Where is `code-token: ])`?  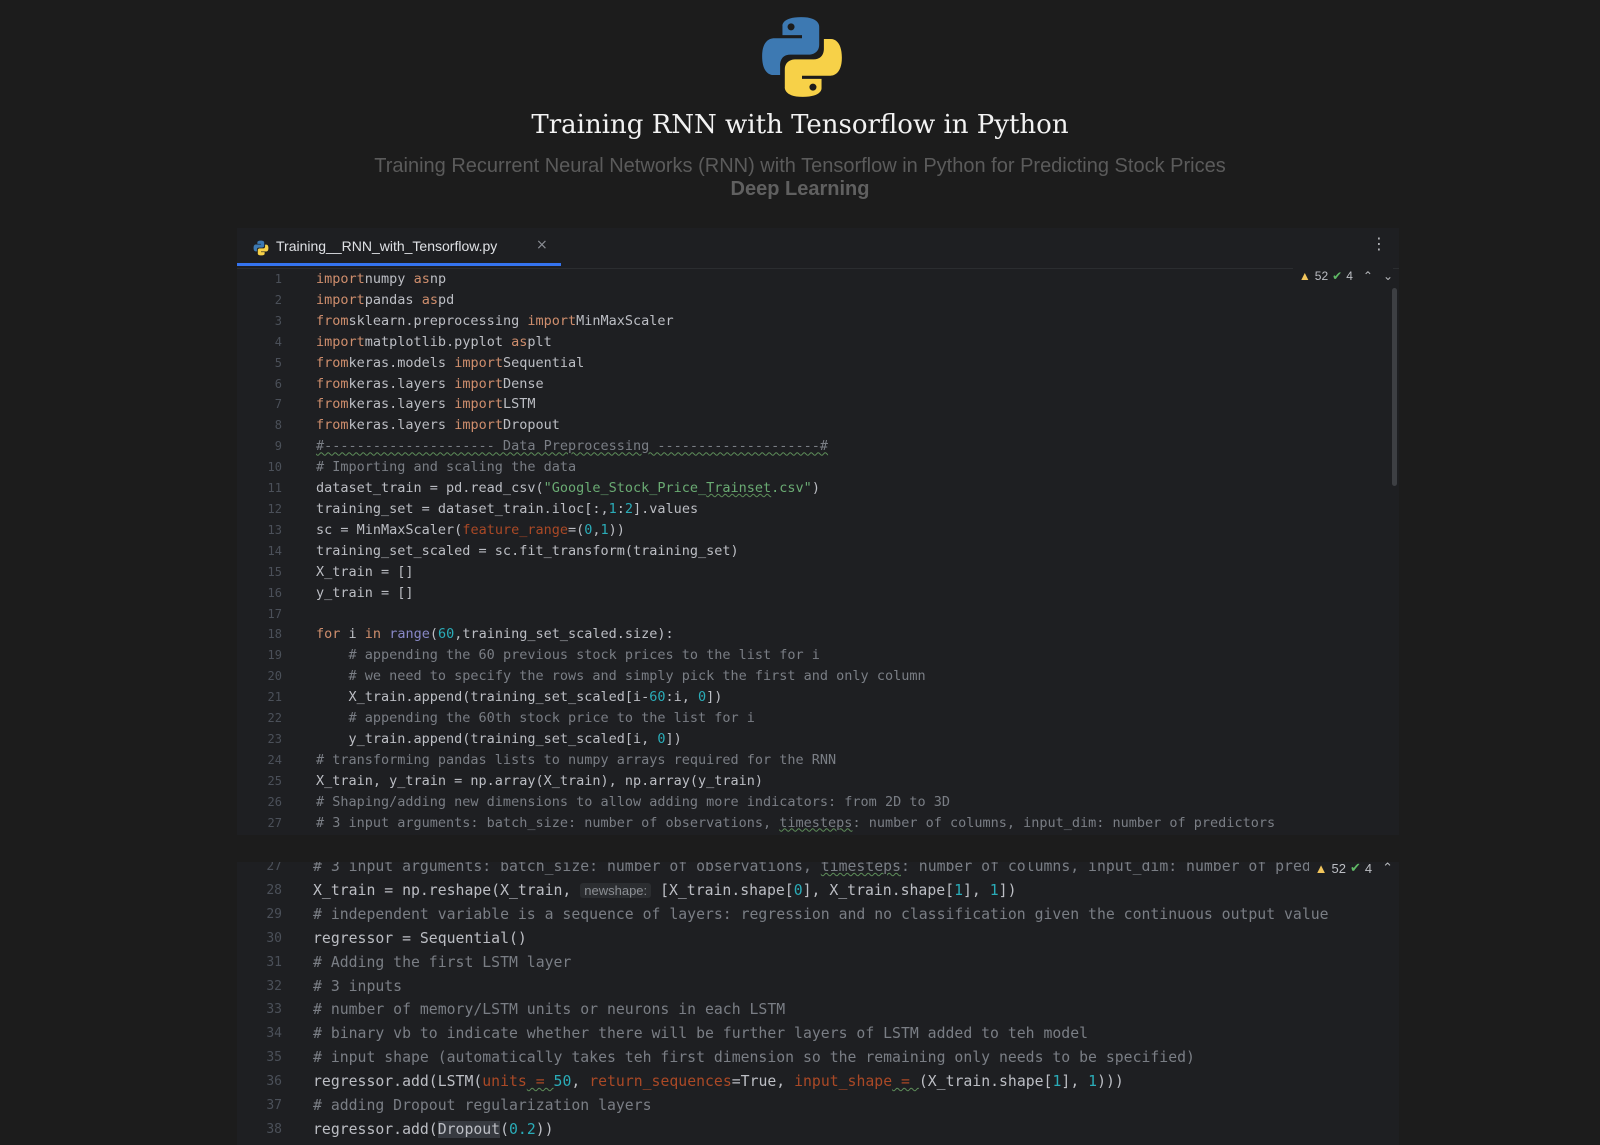 code-token: ]) is located at coordinates (673, 738).